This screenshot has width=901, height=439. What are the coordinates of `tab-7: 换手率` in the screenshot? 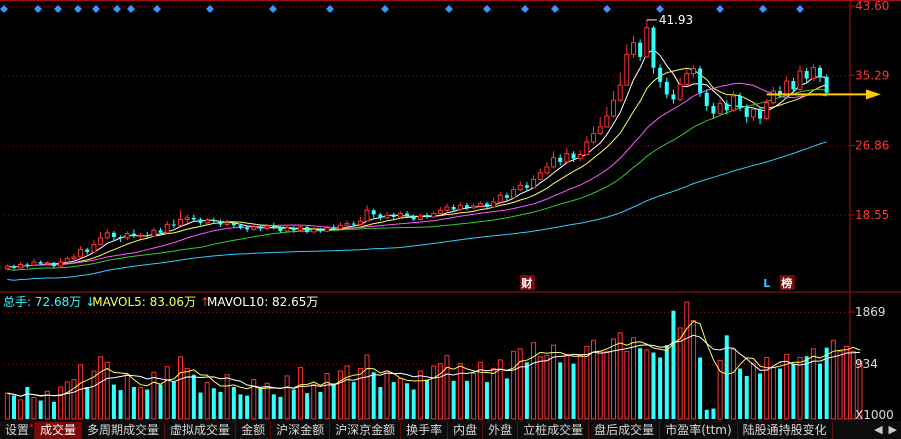 It's located at (425, 430).